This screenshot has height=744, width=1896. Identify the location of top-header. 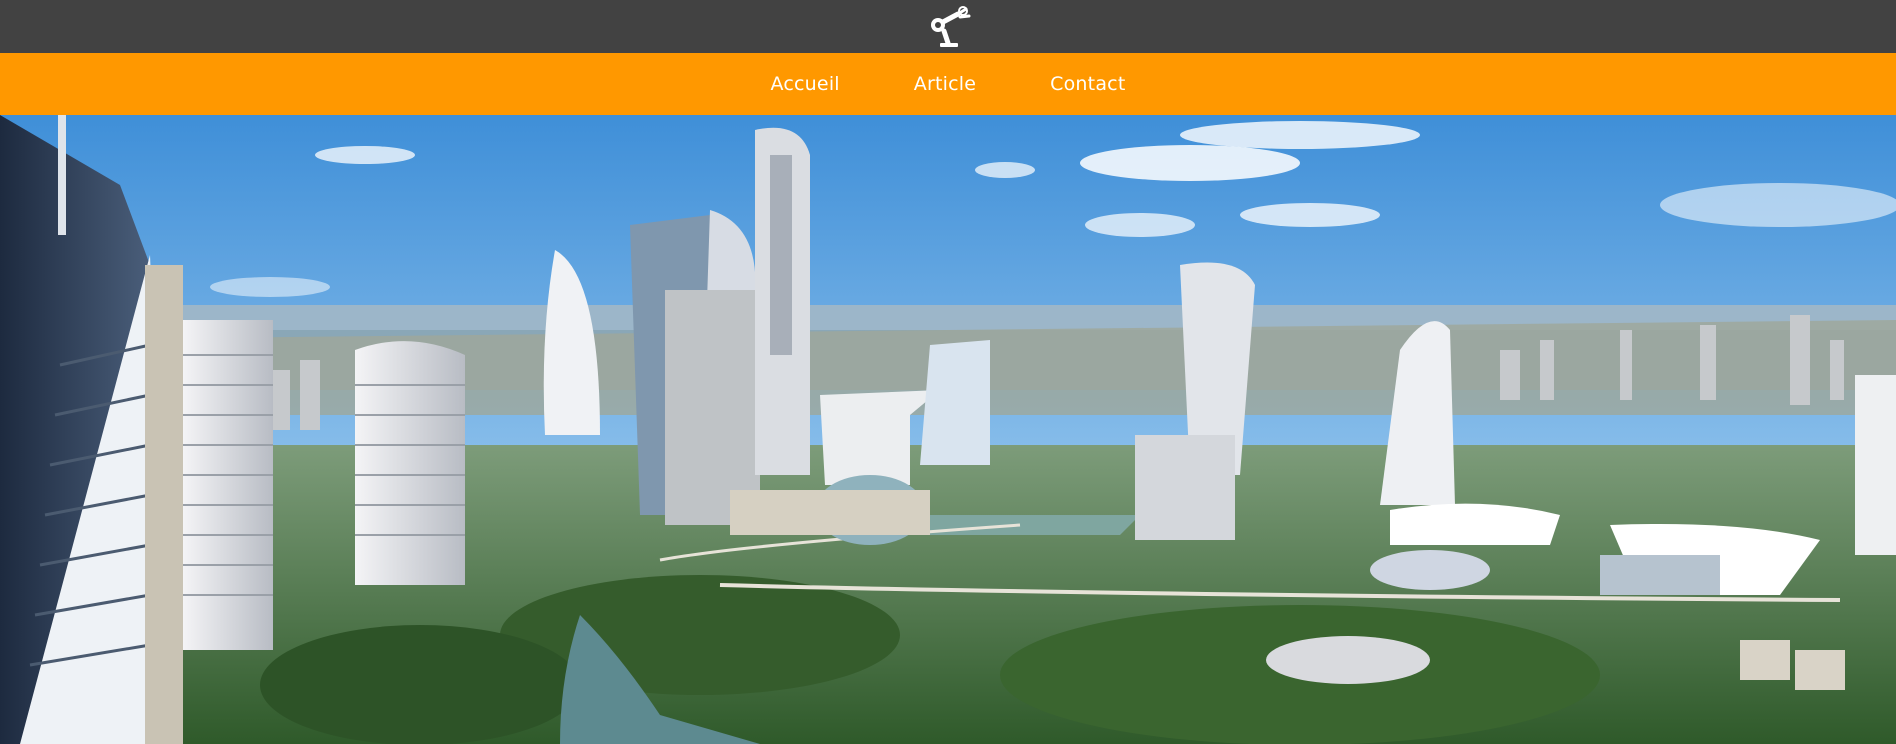
(948, 26).